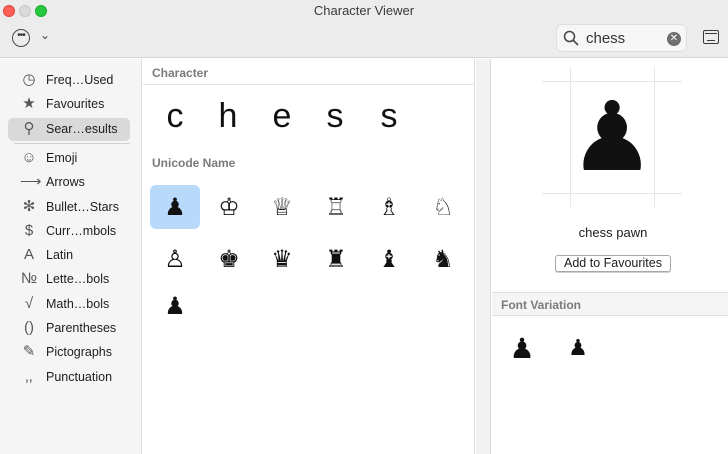  What do you see at coordinates (364, 10) in the screenshot?
I see `window-title: Character Viewer` at bounding box center [364, 10].